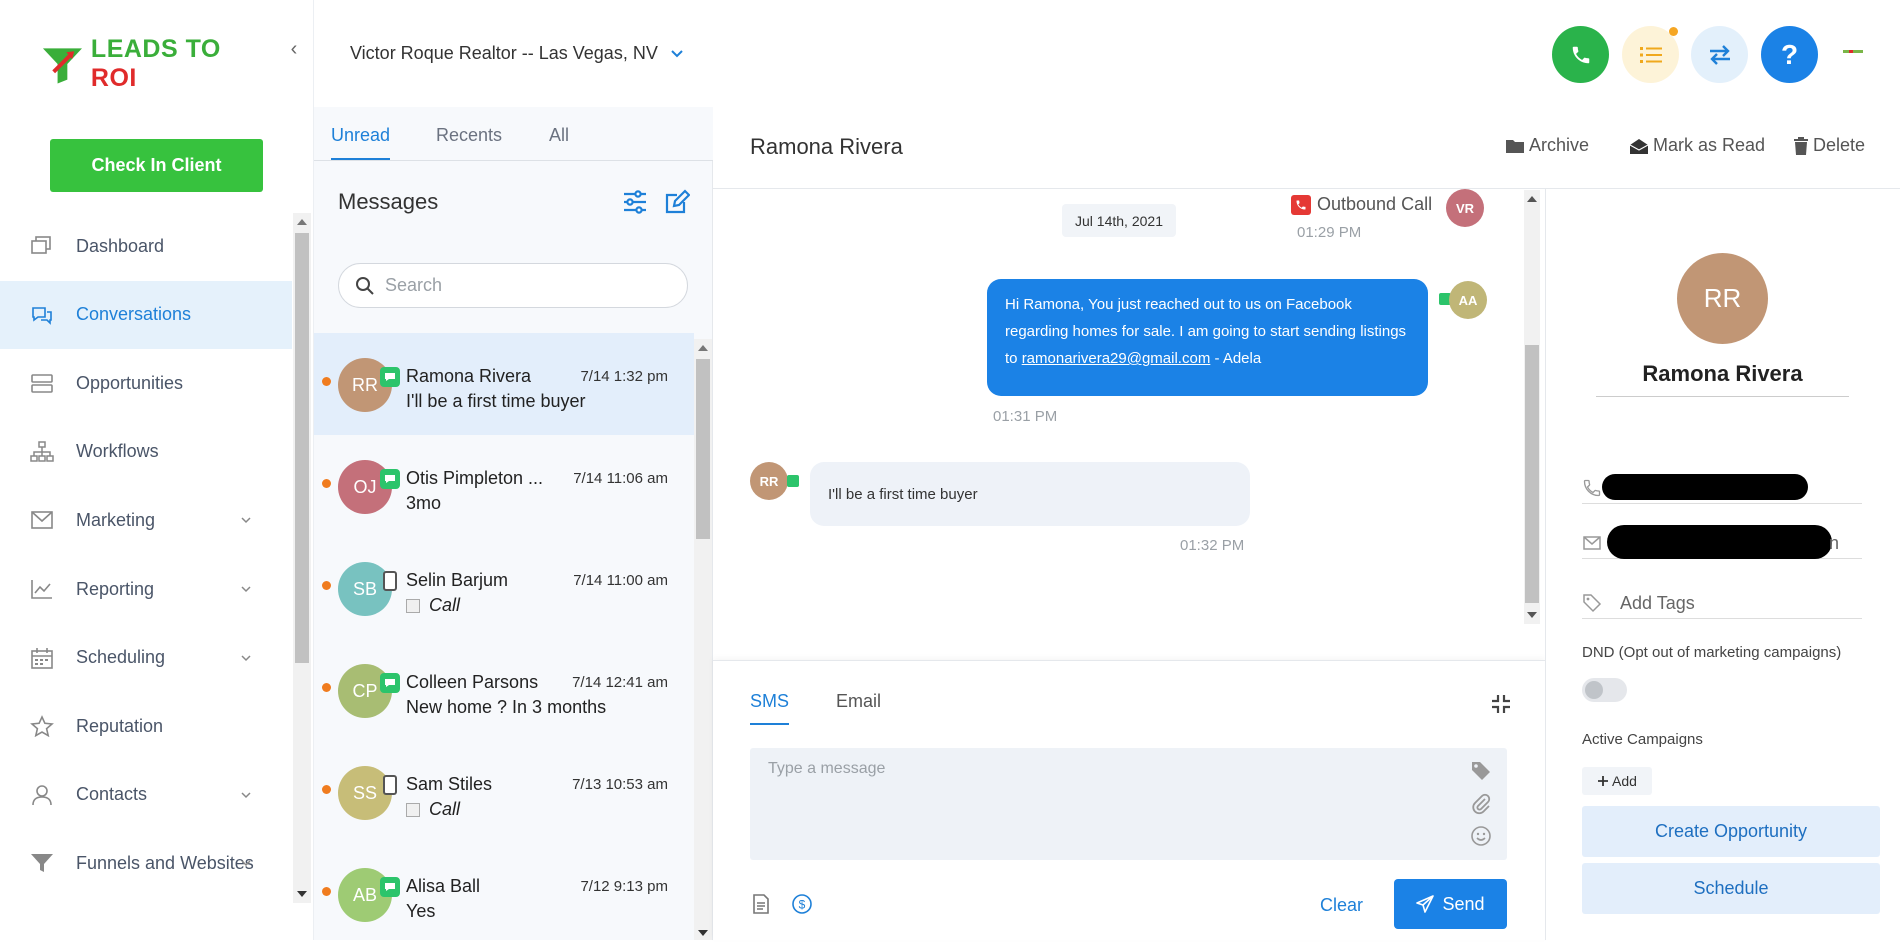 Image resolution: width=1900 pixels, height=945 pixels. What do you see at coordinates (121, 657) in the screenshot?
I see `sidebar-item-label: Scheduling` at bounding box center [121, 657].